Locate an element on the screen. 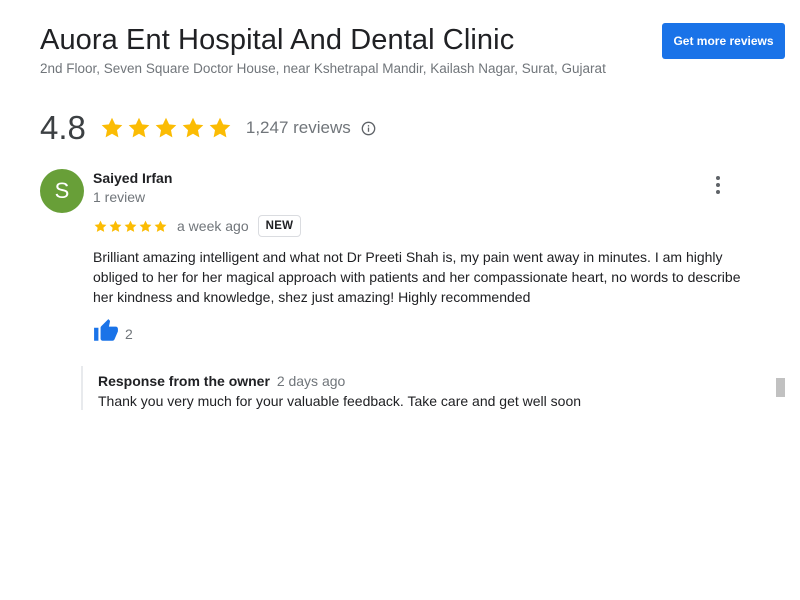  like-row: 2 is located at coordinates (113, 333).